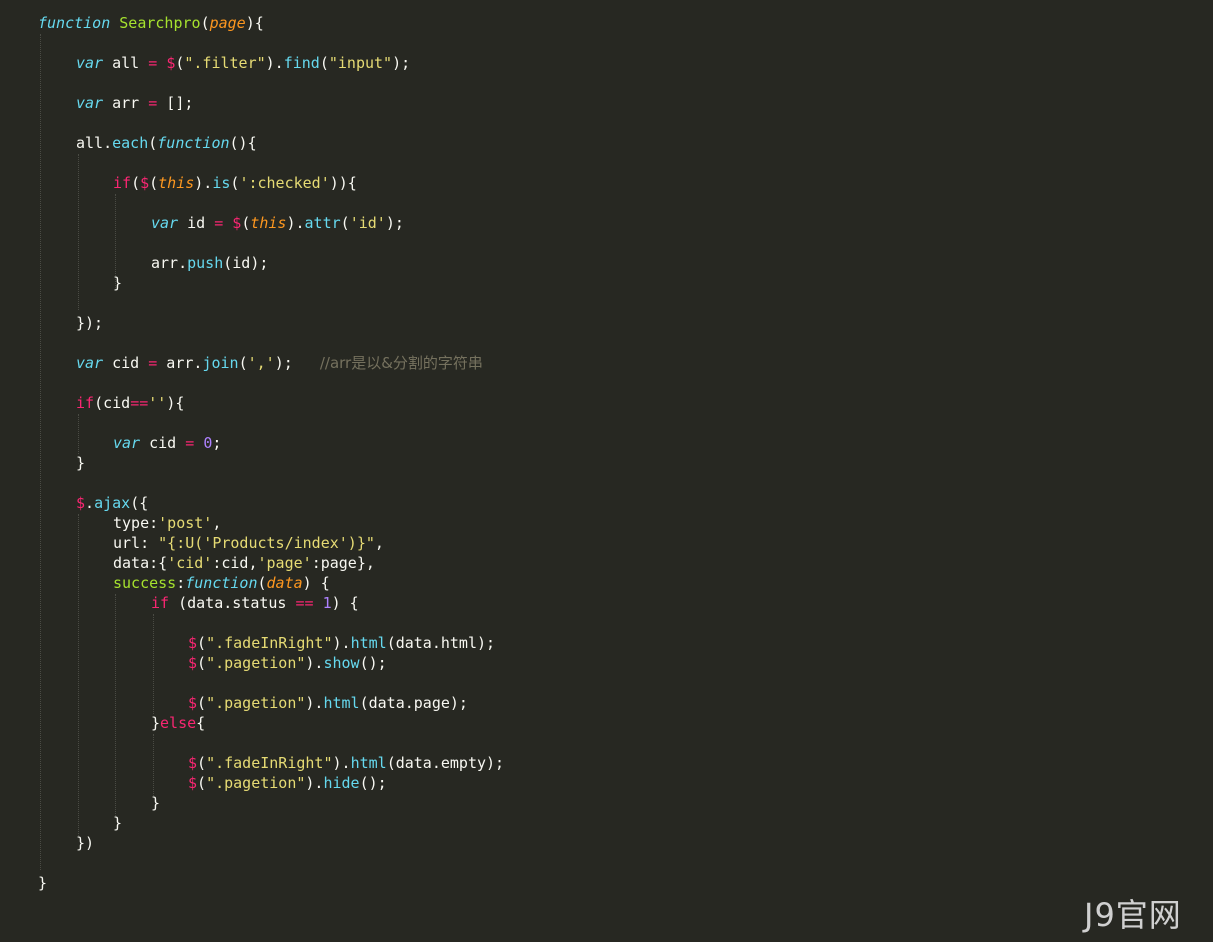 The width and height of the screenshot is (1213, 942). I want to click on token-keyword: else, so click(178, 723).